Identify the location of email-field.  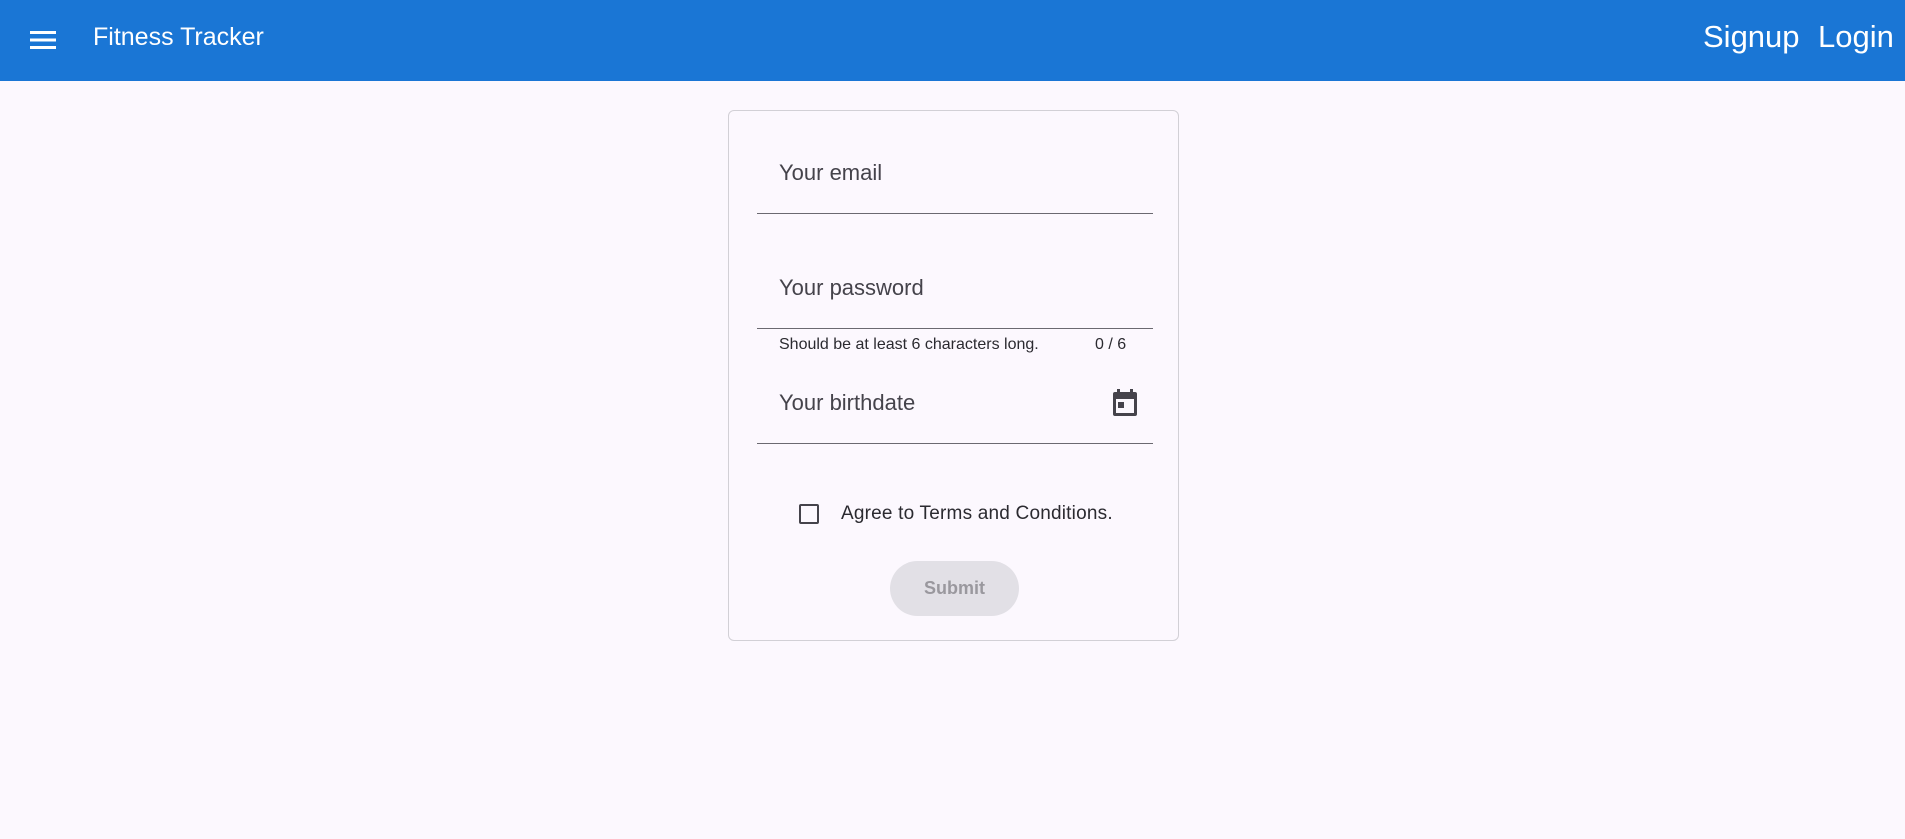
(955, 173).